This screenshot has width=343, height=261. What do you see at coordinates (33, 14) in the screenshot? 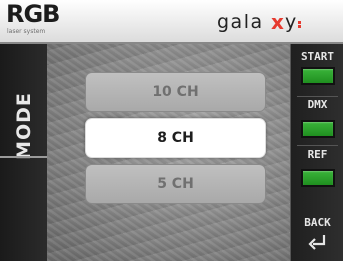
I see `rgb-logo-text: RGB` at bounding box center [33, 14].